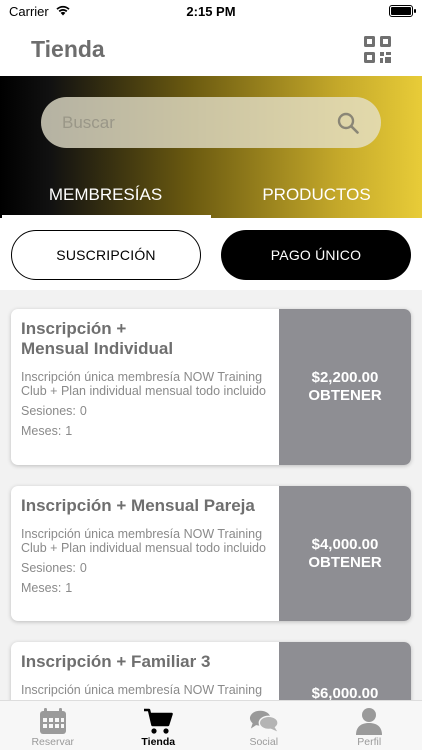  I want to click on status-left: Carrier, so click(40, 11).